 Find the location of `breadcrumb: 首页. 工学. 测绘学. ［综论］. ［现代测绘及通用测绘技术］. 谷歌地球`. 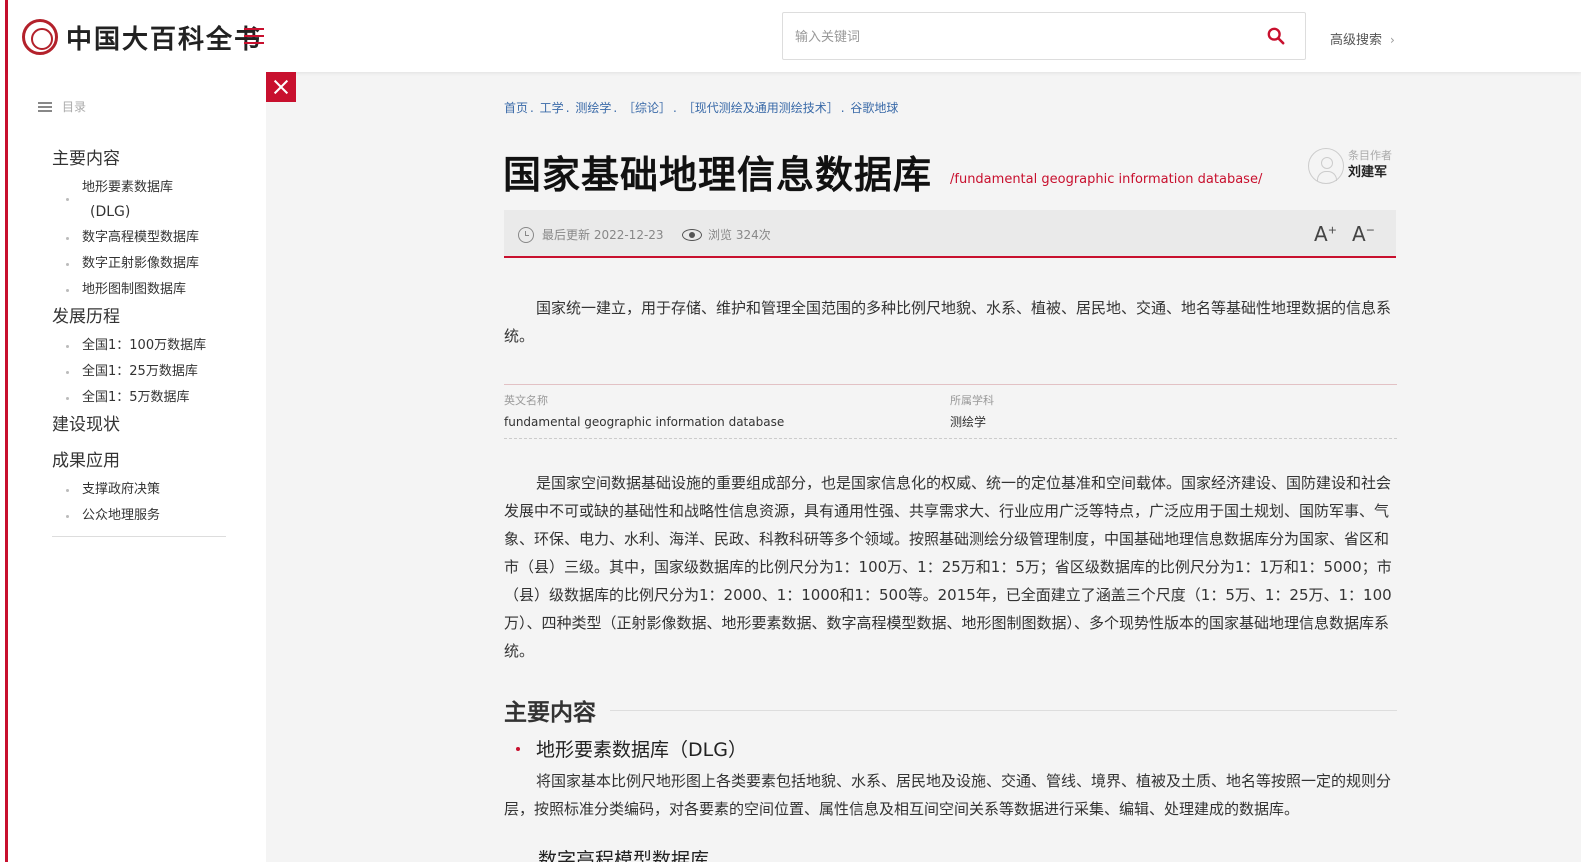

breadcrumb: 首页. 工学. 测绘学. ［综论］. ［现代测绘及通用测绘技术］. 谷歌地球 is located at coordinates (701, 108).